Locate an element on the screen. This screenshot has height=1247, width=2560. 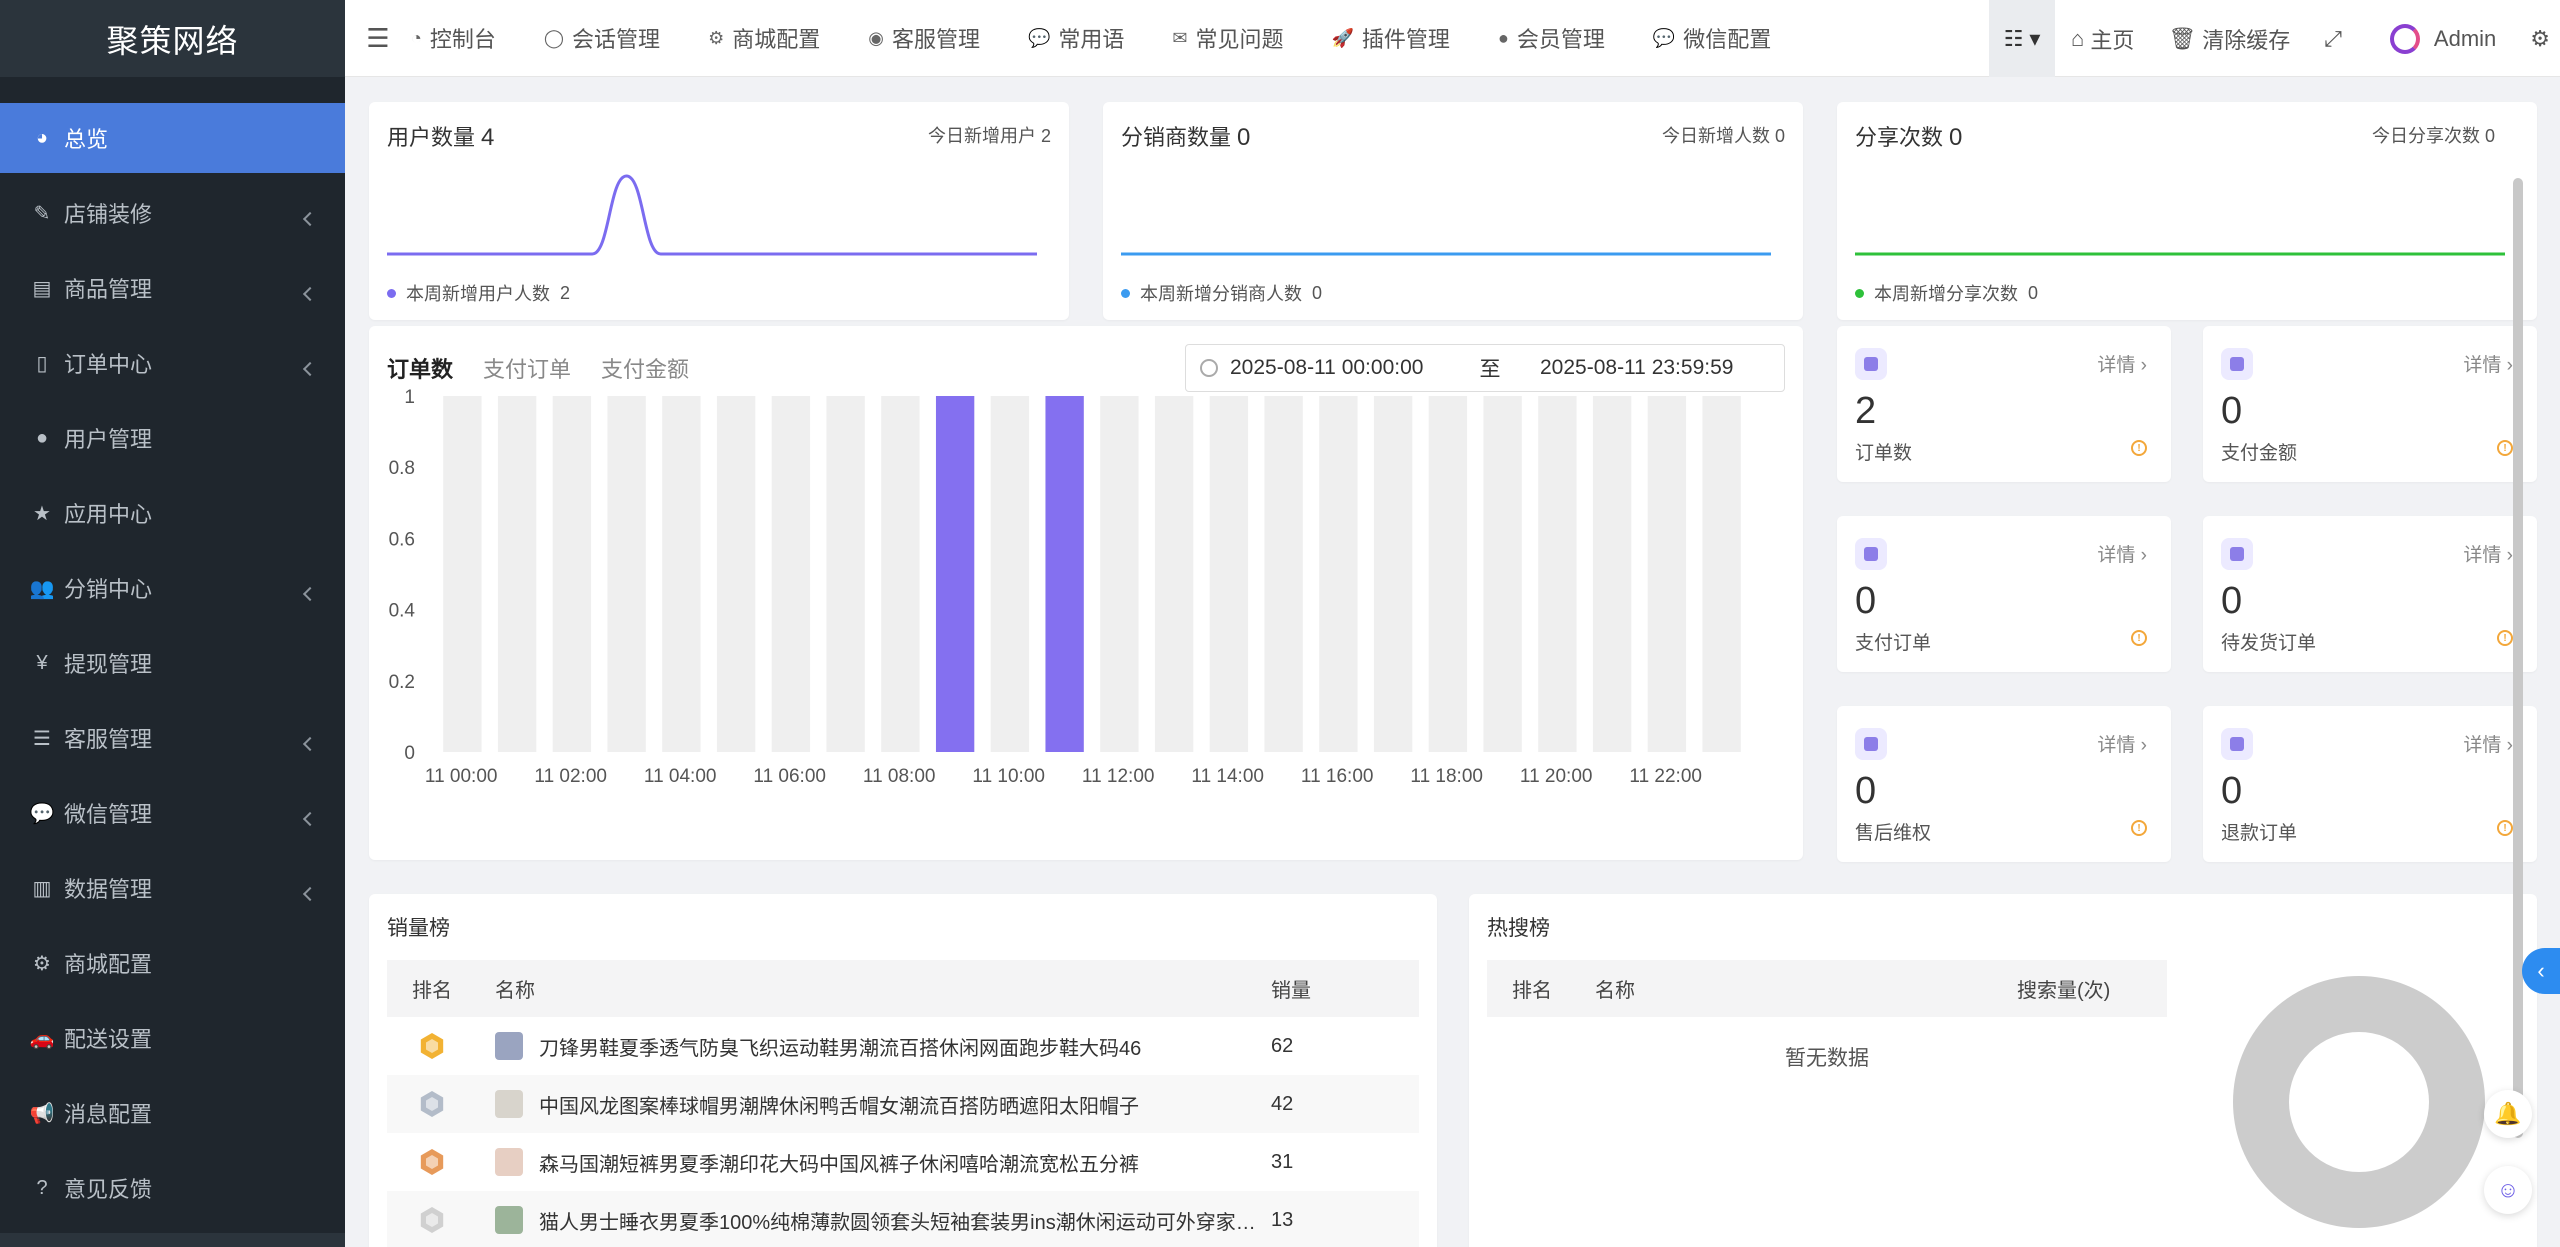
topnav-item-1: ◯ 会话管理 is located at coordinates (602, 38).